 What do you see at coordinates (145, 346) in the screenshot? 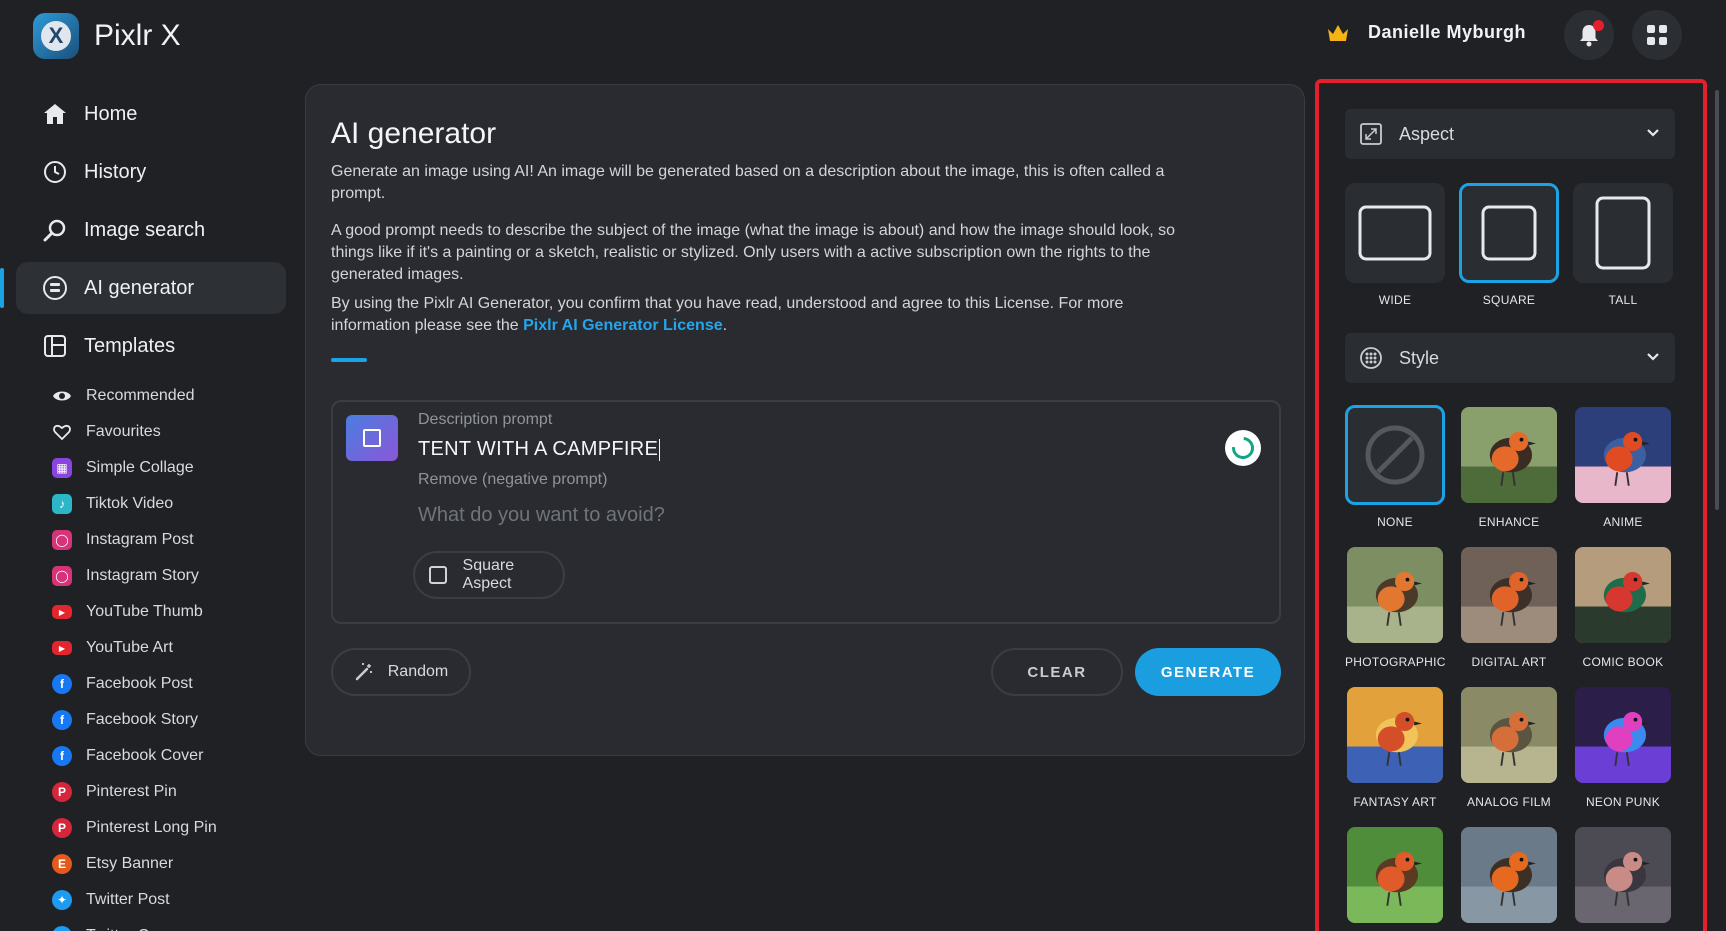
I see `sidebar-item-templates: Templates` at bounding box center [145, 346].